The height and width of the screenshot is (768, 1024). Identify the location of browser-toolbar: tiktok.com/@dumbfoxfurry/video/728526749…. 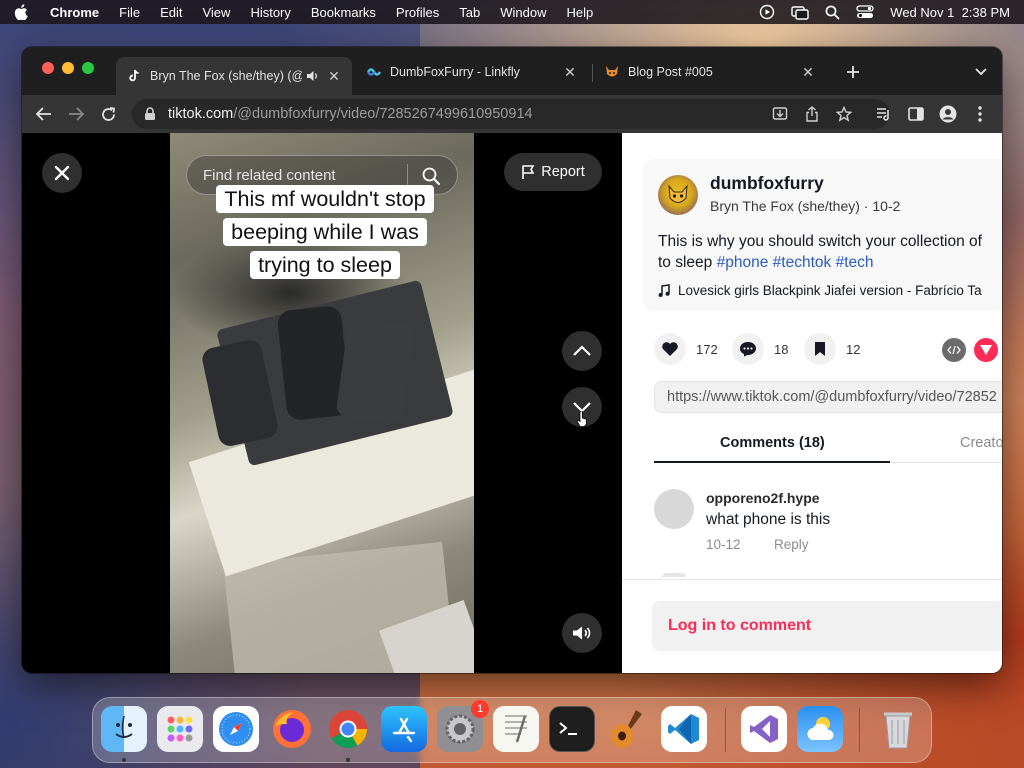
(512, 114).